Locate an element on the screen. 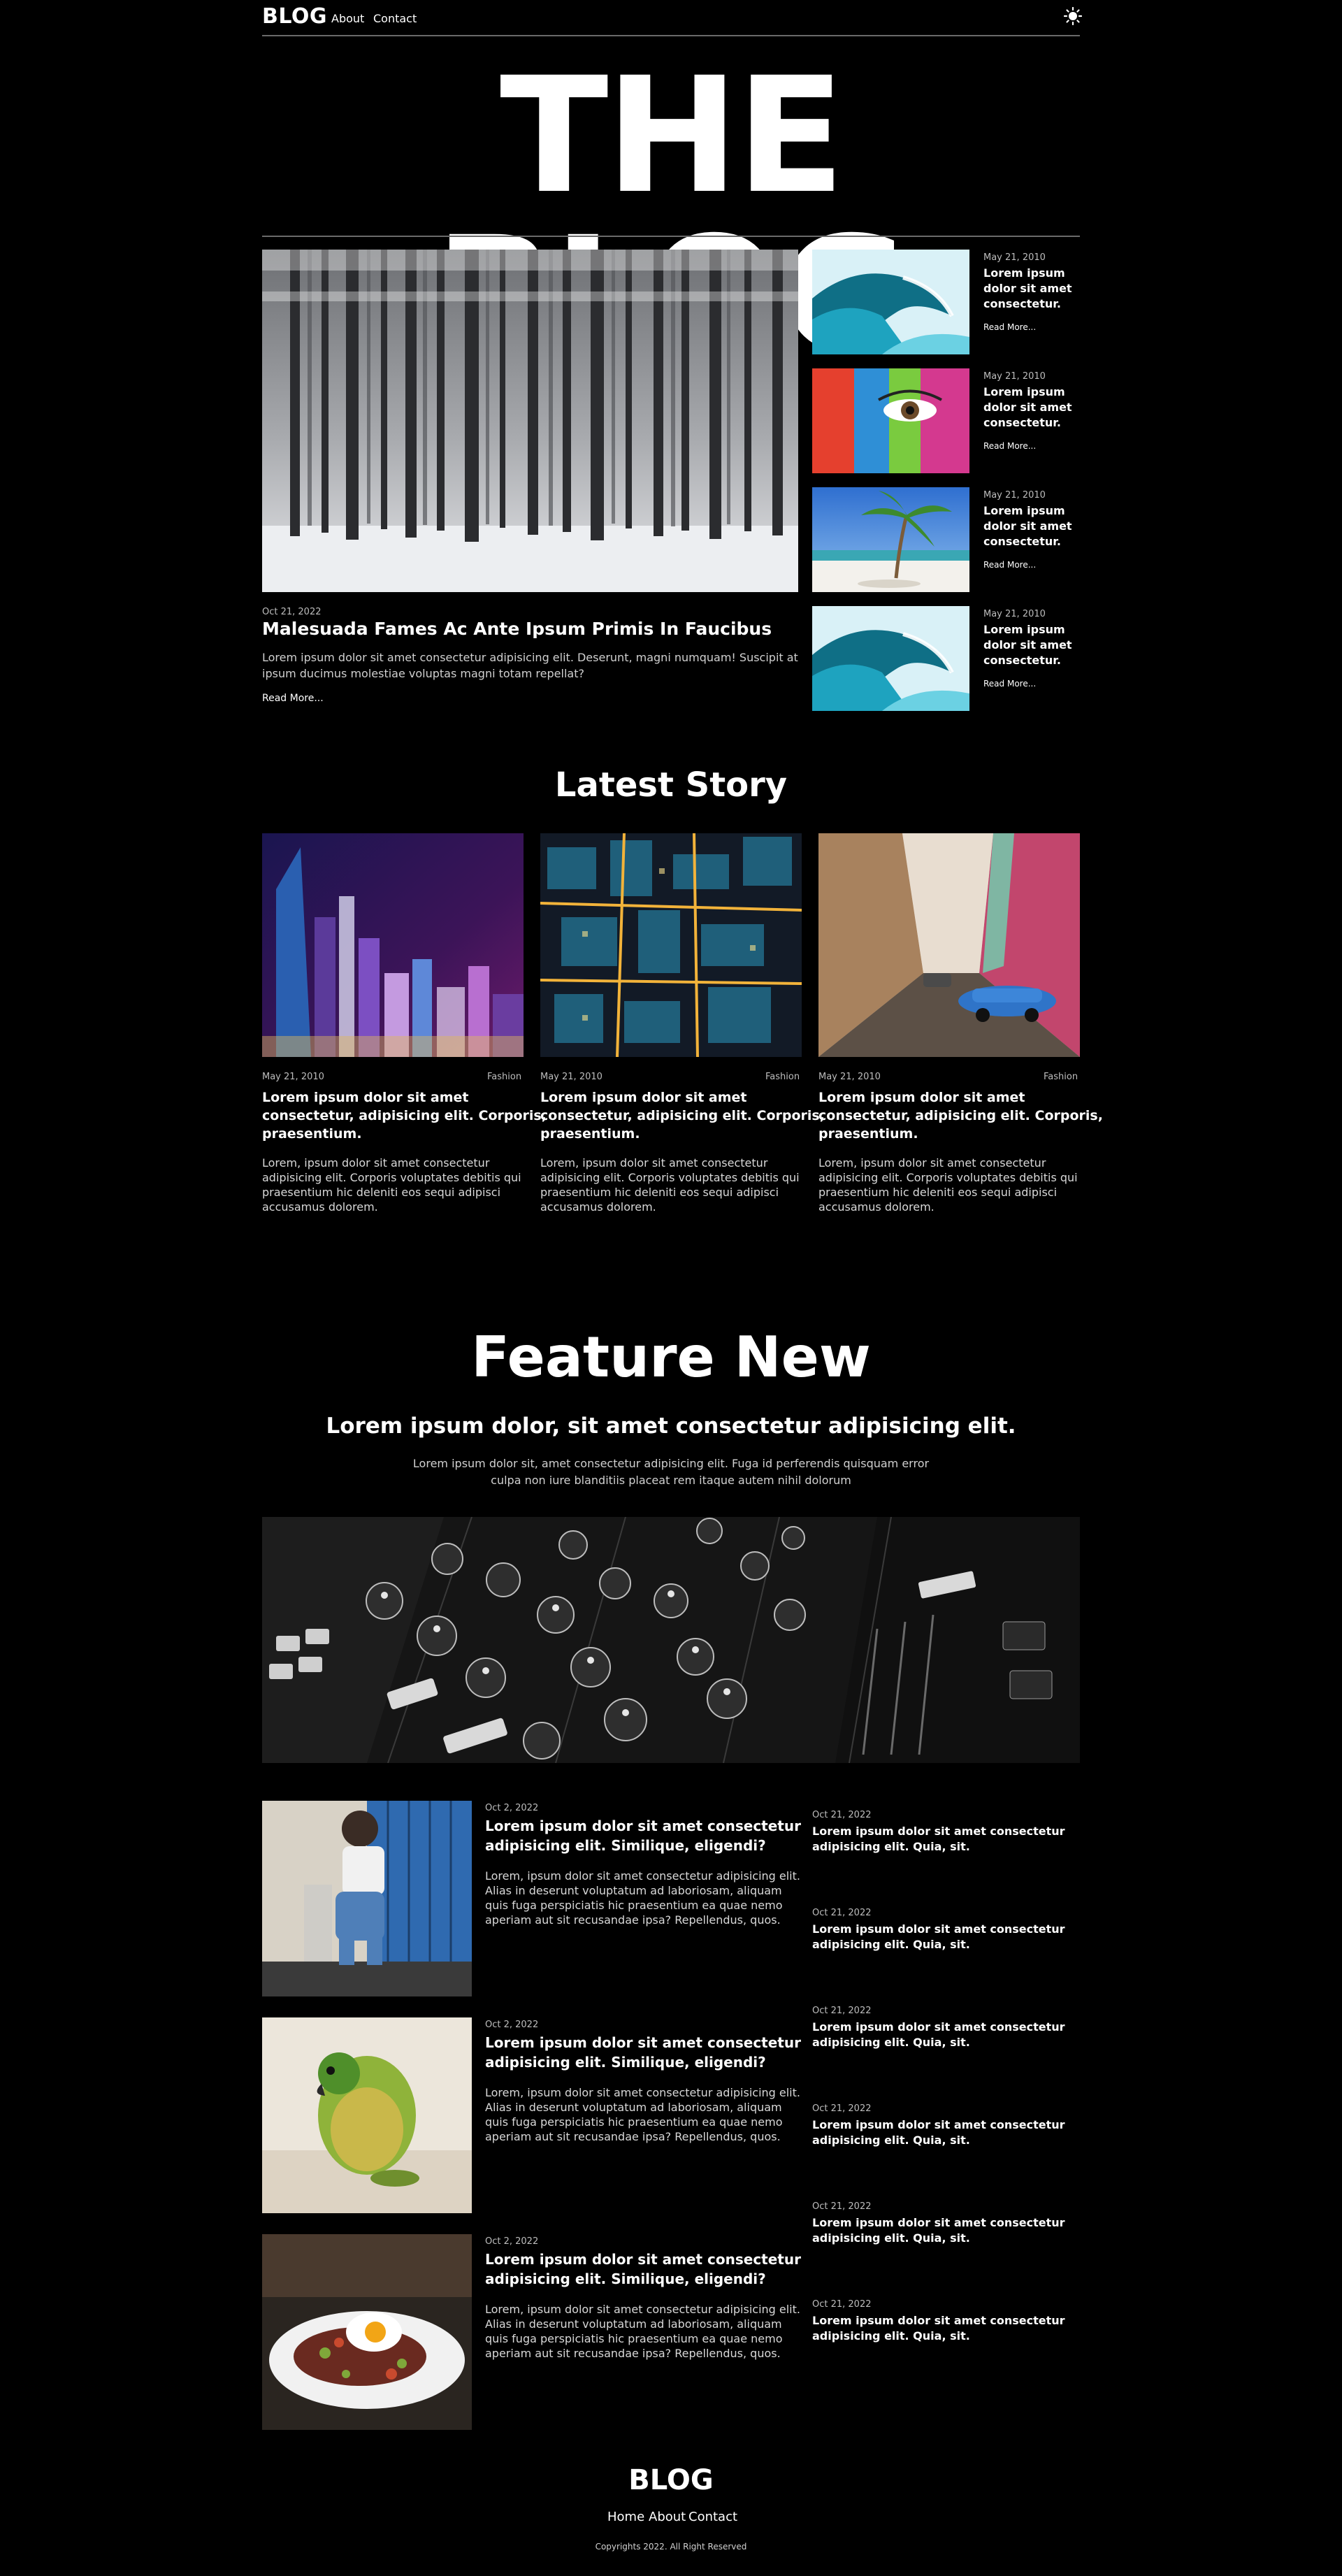  sun-icon is located at coordinates (1073, 16).